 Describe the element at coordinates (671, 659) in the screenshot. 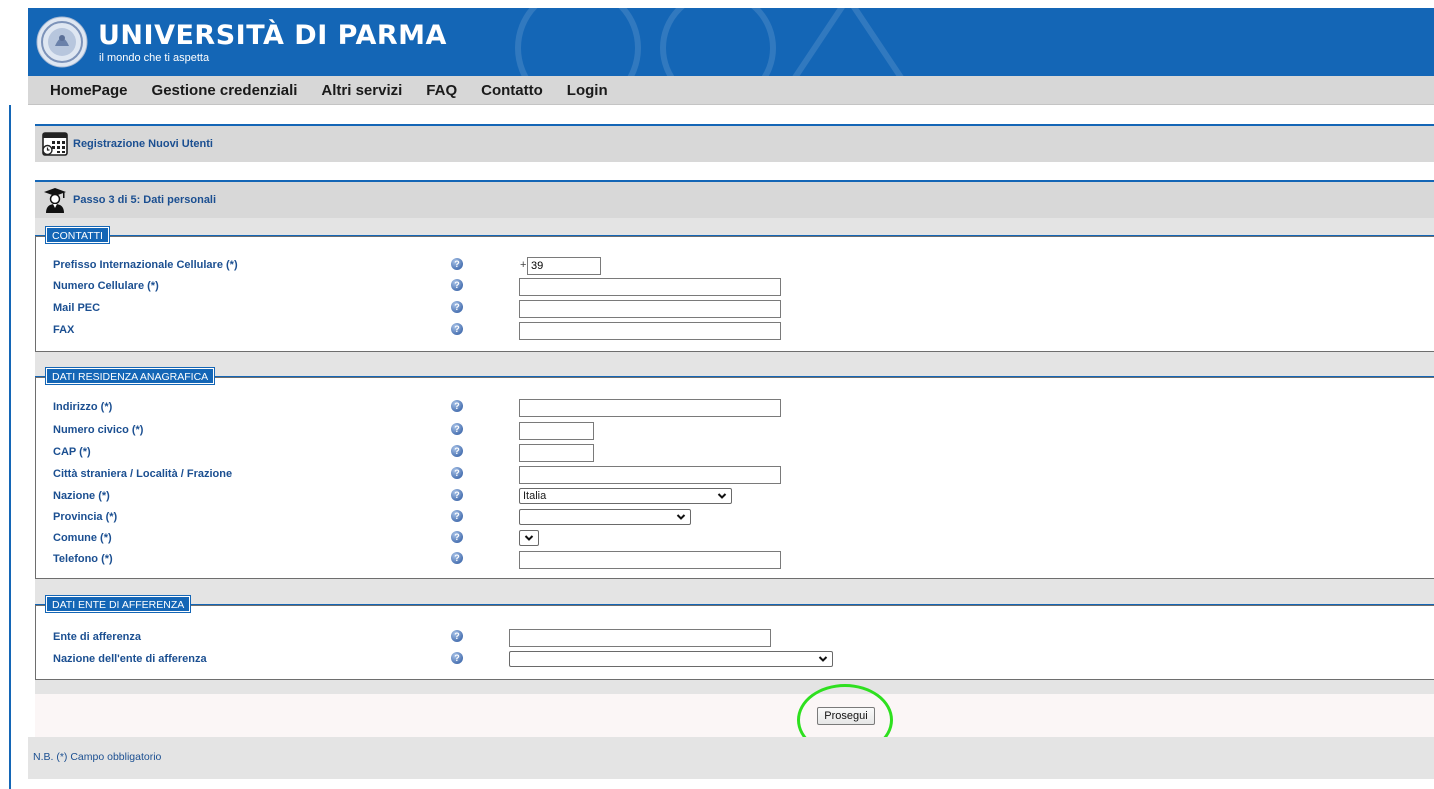

I see `affiliation-nation-select` at that location.